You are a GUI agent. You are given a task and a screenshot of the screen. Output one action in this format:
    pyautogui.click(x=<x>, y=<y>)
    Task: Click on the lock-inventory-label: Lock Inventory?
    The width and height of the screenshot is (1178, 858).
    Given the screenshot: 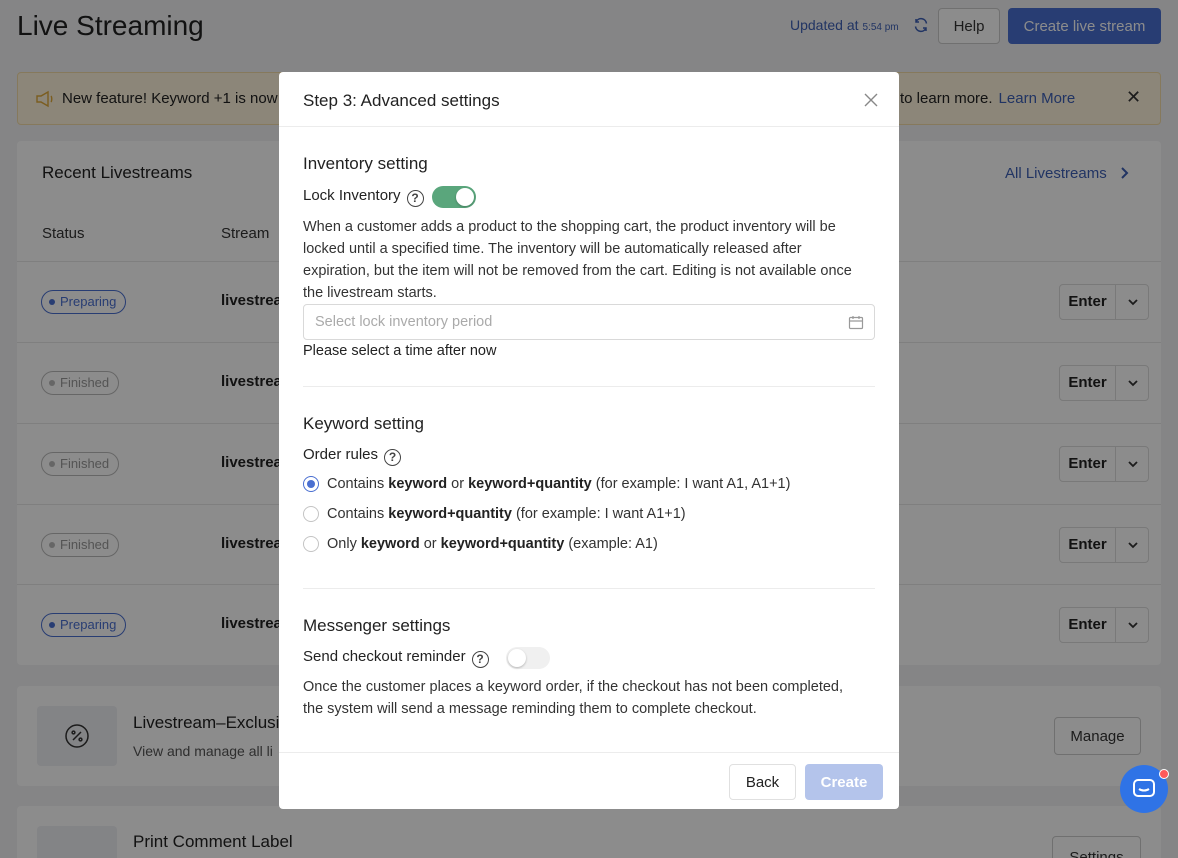 What is the action you would take?
    pyautogui.click(x=363, y=197)
    